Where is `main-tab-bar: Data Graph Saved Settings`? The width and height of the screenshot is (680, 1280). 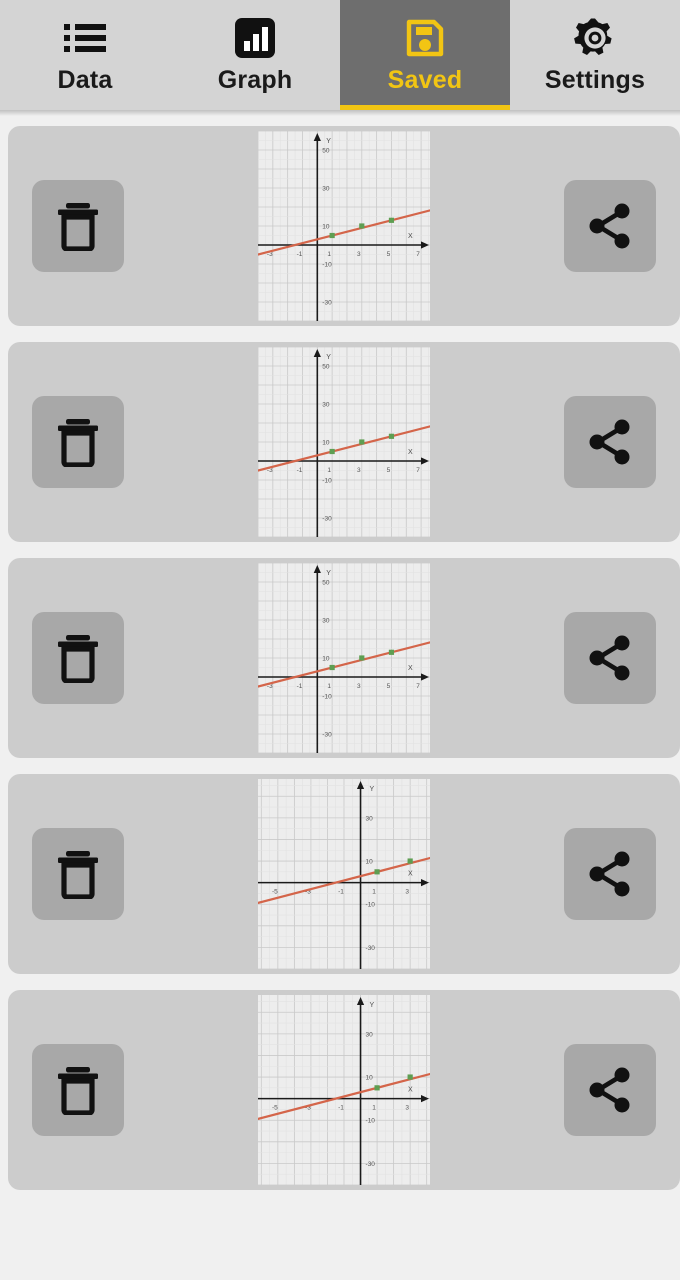
main-tab-bar: Data Graph Saved Settings is located at coordinates (340, 55).